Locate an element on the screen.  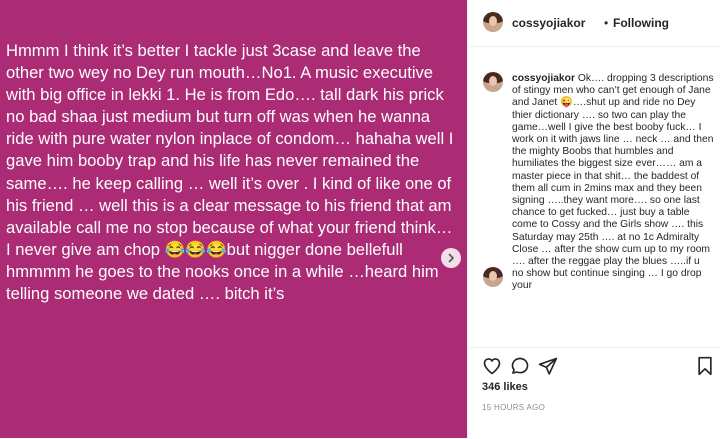
bookmark-icon is located at coordinates (705, 366).